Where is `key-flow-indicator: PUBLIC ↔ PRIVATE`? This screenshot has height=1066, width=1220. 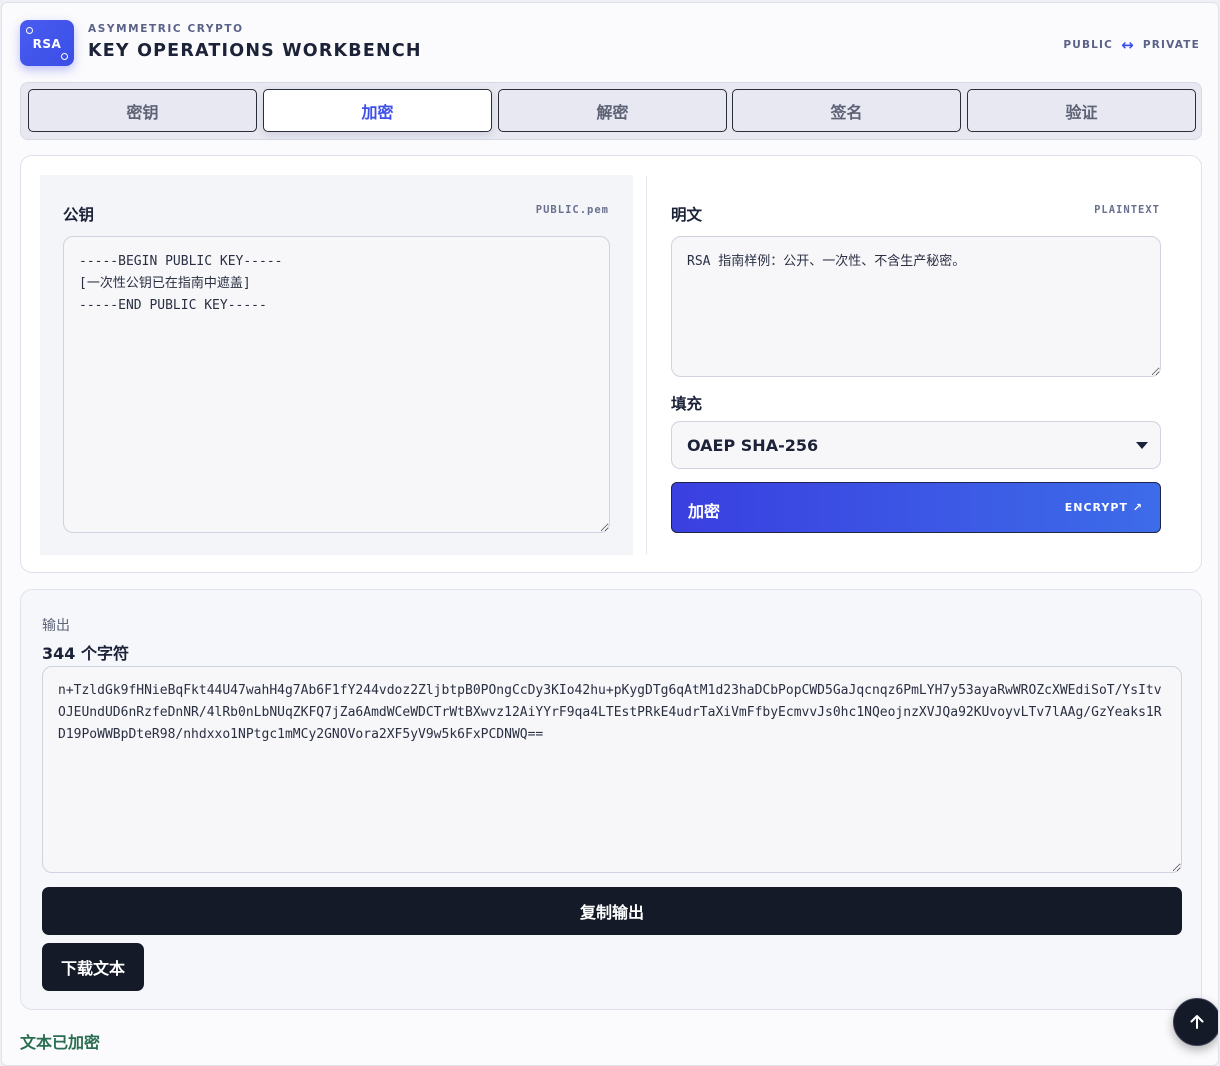
key-flow-indicator: PUBLIC ↔ PRIVATE is located at coordinates (1131, 45).